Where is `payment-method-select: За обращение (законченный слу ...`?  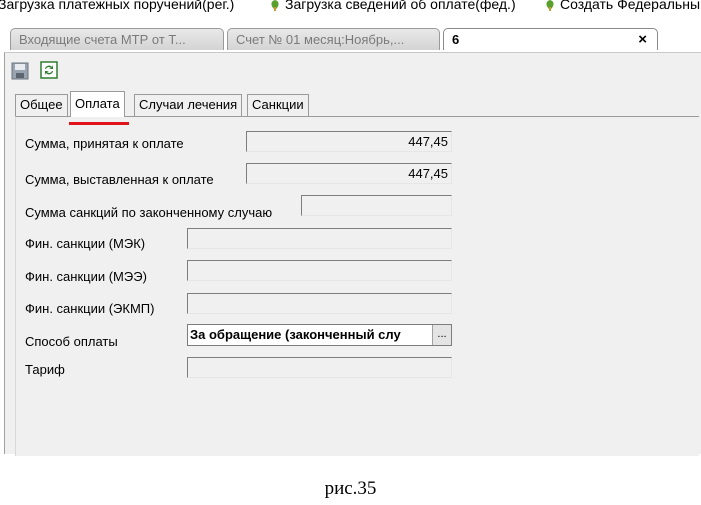 payment-method-select: За обращение (законченный слу ... is located at coordinates (319, 335).